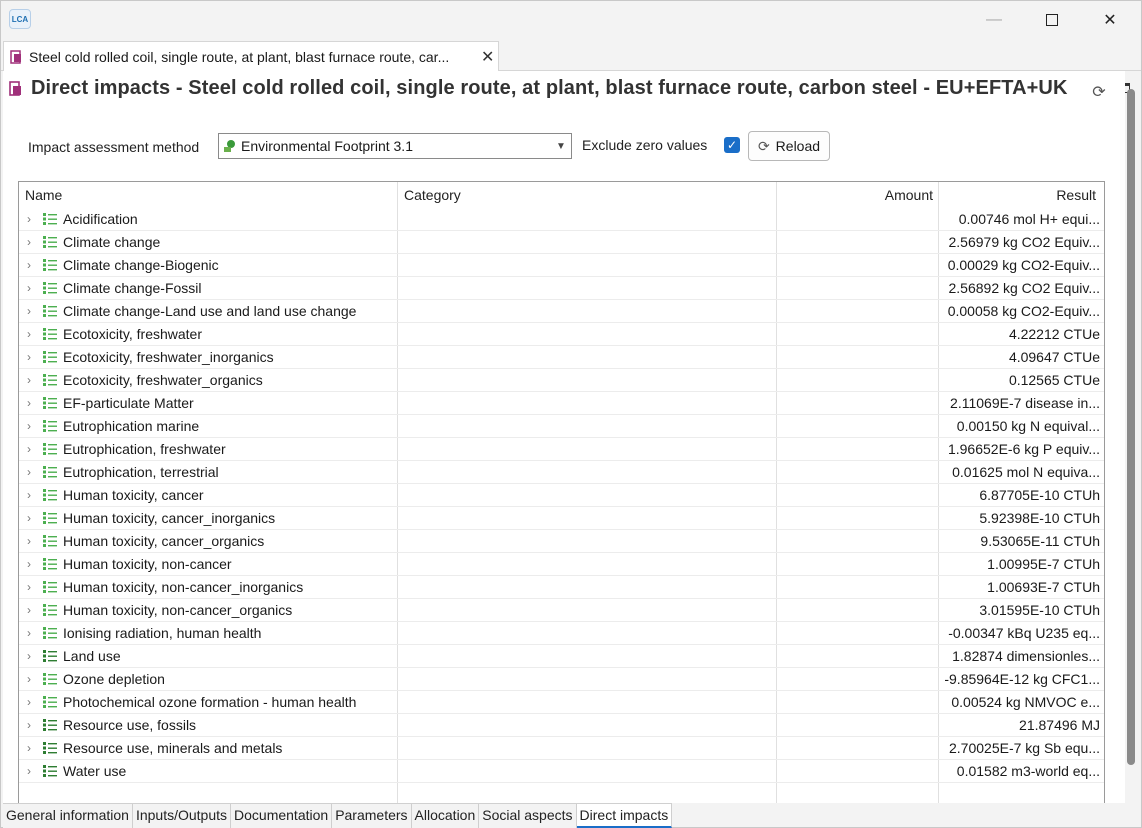  What do you see at coordinates (1052, 20) in the screenshot?
I see `maximize-button` at bounding box center [1052, 20].